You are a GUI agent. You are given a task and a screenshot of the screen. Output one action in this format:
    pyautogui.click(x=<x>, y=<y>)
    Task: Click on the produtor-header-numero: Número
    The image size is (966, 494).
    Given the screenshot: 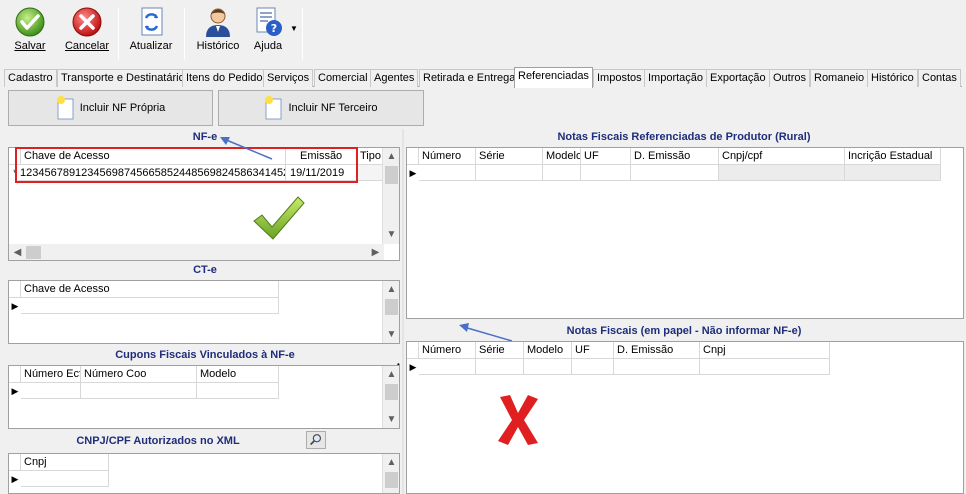 What is the action you would take?
    pyautogui.click(x=447, y=156)
    